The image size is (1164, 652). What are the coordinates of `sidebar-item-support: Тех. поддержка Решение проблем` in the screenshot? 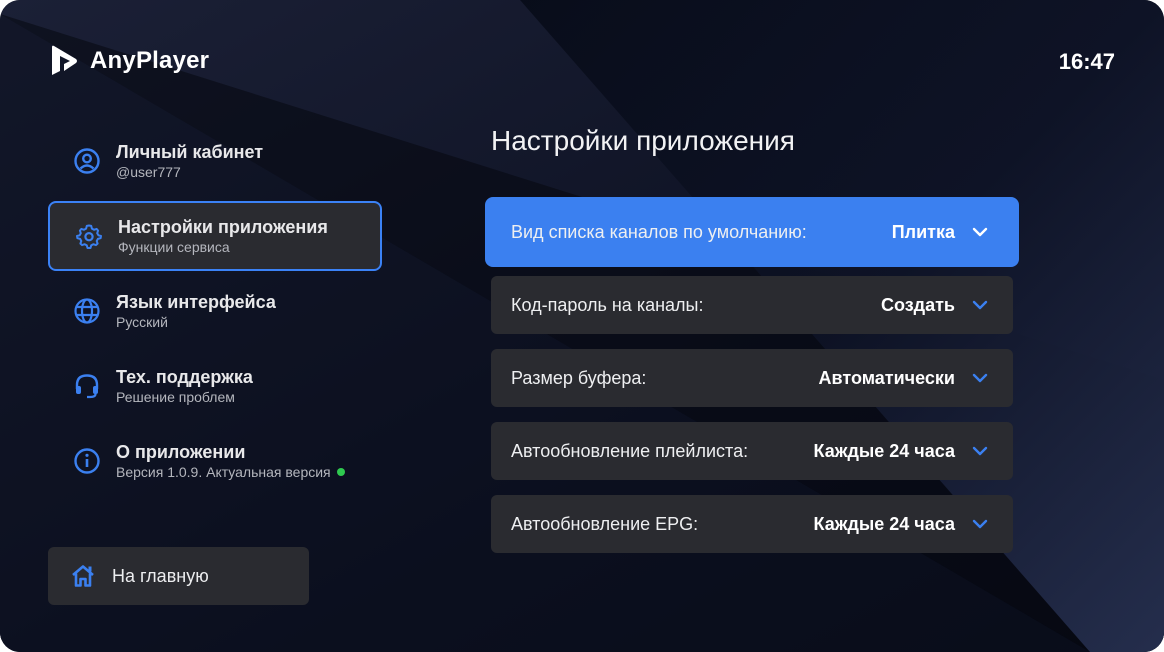 It's located at (215, 386).